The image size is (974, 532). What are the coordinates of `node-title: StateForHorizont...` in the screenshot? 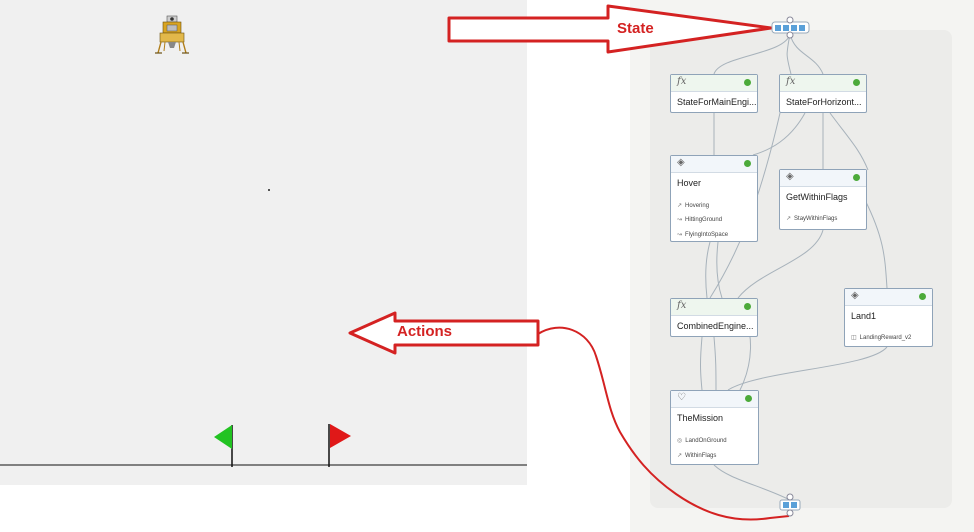 It's located at (824, 102).